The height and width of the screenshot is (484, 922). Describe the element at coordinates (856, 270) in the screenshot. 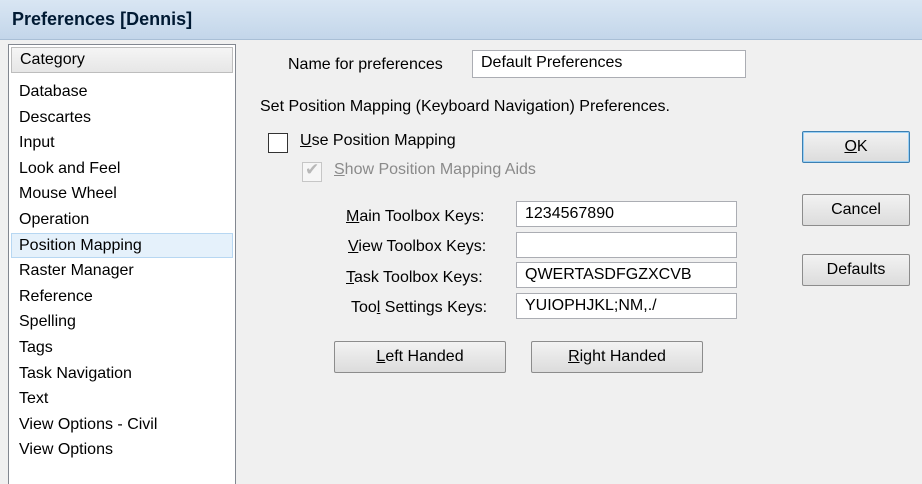

I see `defaults-button: Defaults` at that location.